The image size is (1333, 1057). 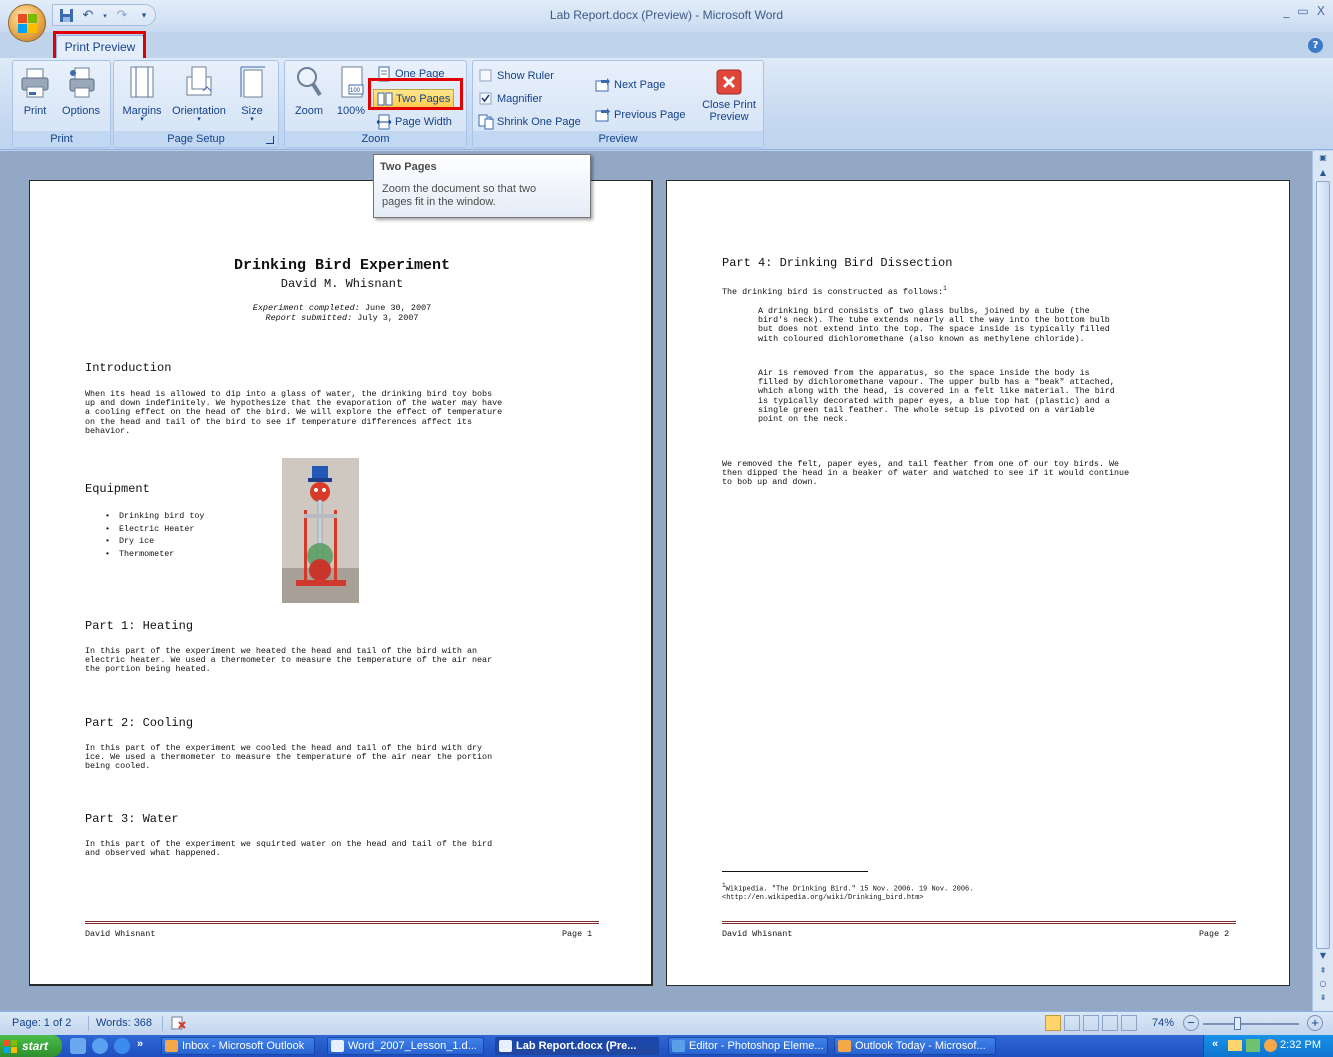 I want to click on previous-page-nav-icon: ⇞, so click(x=1323, y=971).